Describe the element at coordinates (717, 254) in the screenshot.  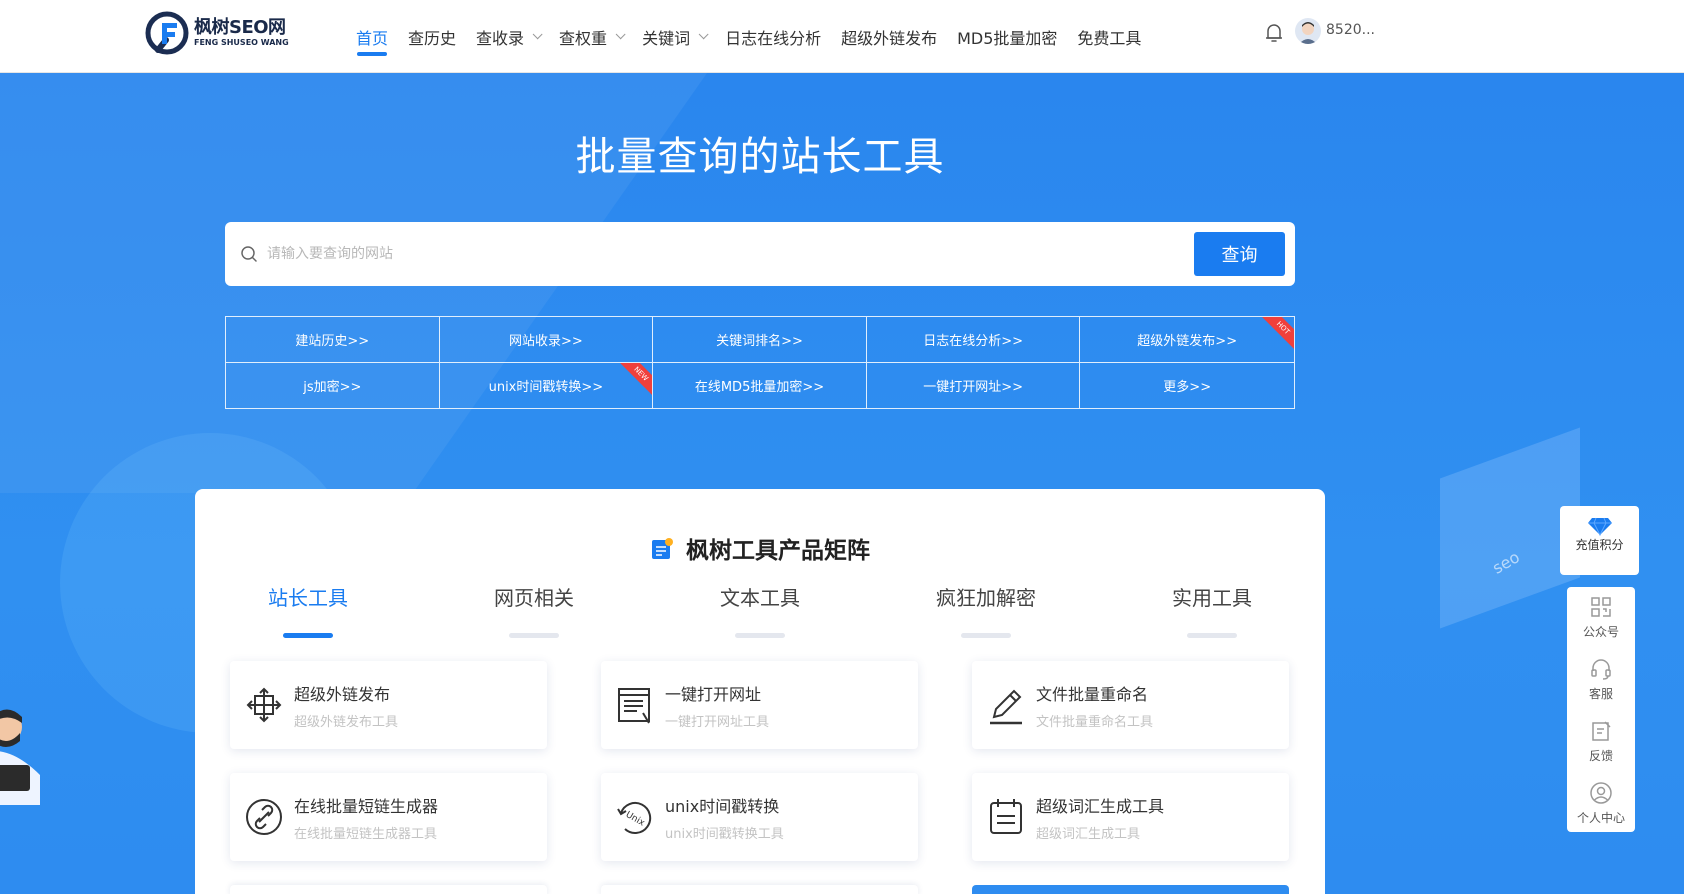
I see `search-input` at that location.